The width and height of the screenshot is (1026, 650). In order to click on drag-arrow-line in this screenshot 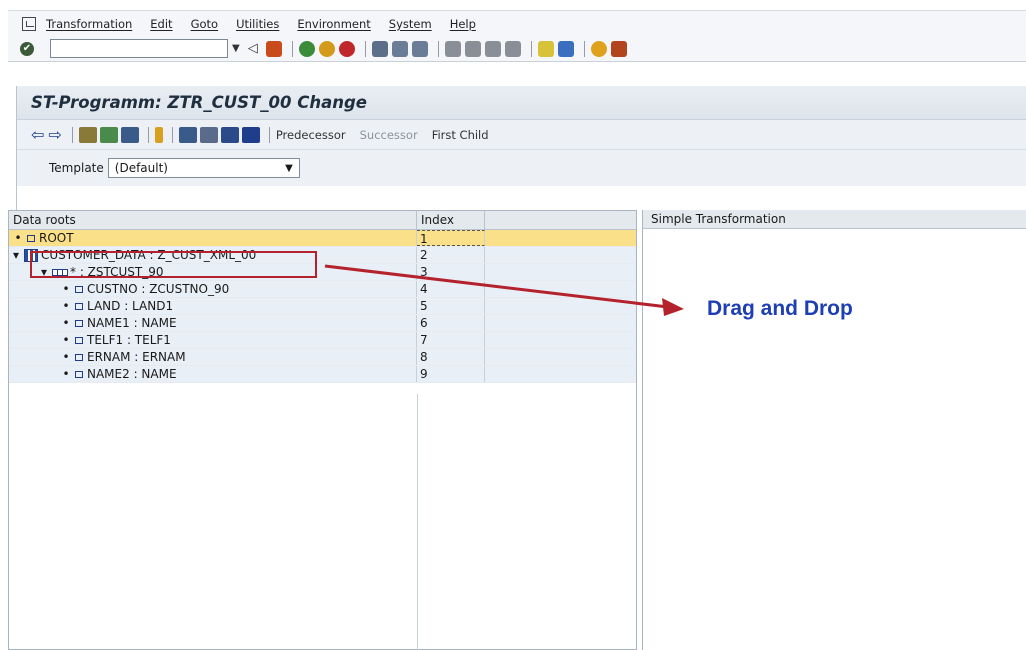, I will do `click(496, 286)`.